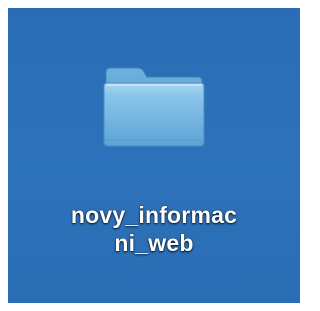  I want to click on folder-label: novy_informac ni_web, so click(154, 229).